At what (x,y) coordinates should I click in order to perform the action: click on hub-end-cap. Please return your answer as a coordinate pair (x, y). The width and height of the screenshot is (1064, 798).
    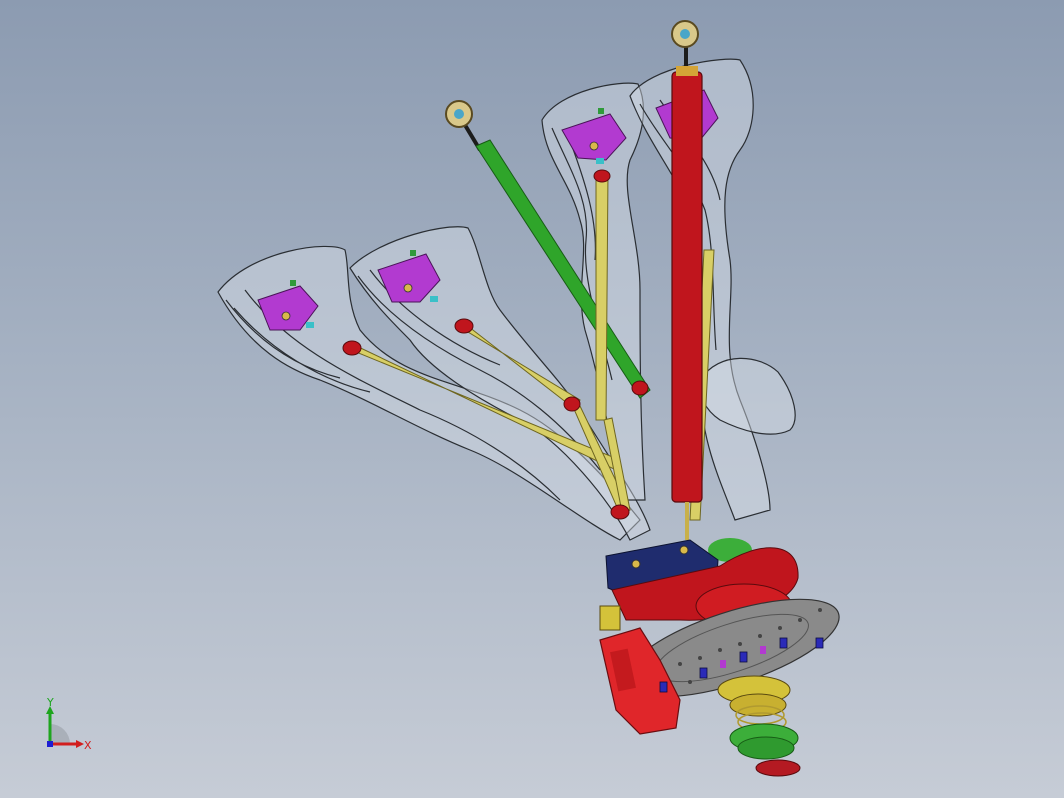
    Looking at the image, I should click on (778, 768).